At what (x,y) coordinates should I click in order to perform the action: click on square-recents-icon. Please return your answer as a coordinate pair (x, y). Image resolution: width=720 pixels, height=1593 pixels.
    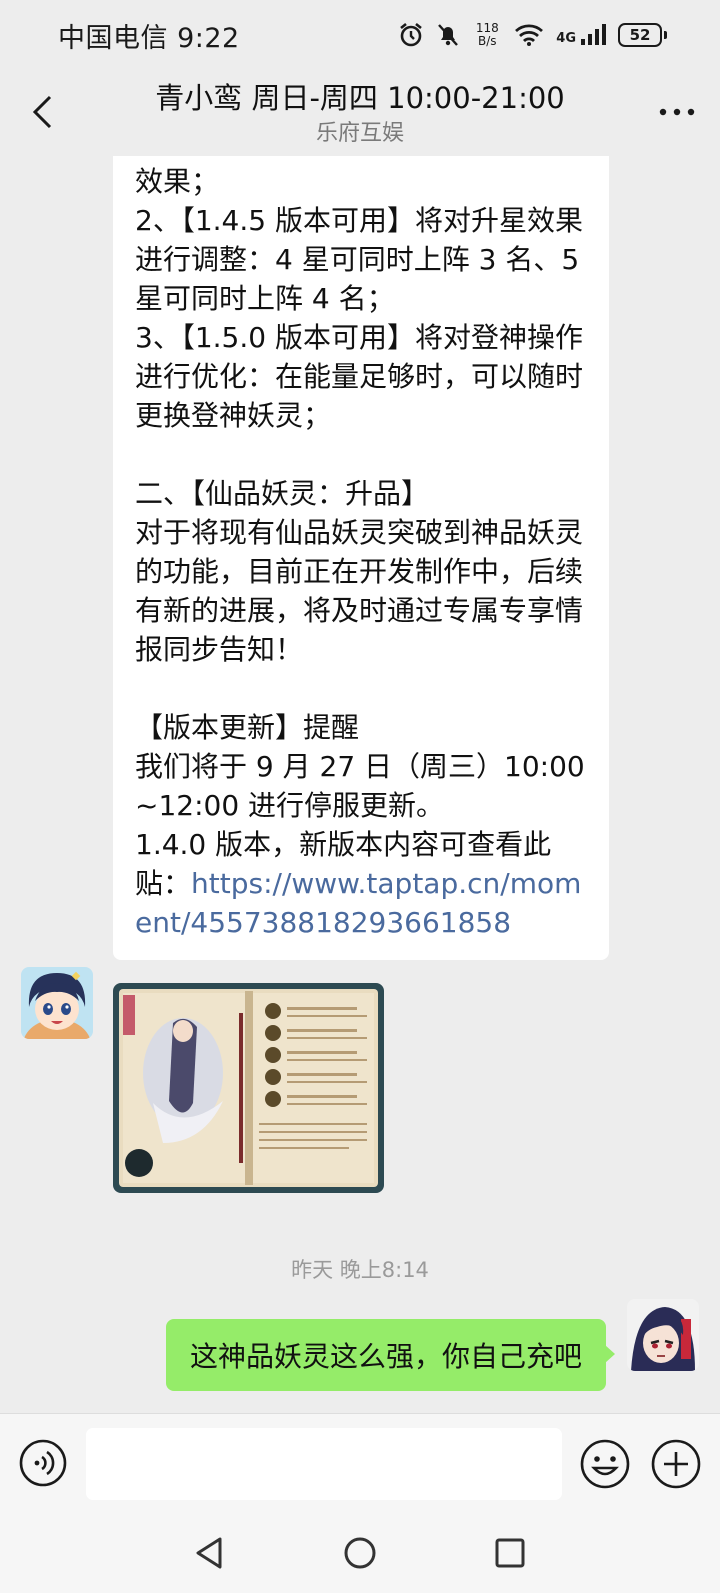
    Looking at the image, I should click on (510, 1553).